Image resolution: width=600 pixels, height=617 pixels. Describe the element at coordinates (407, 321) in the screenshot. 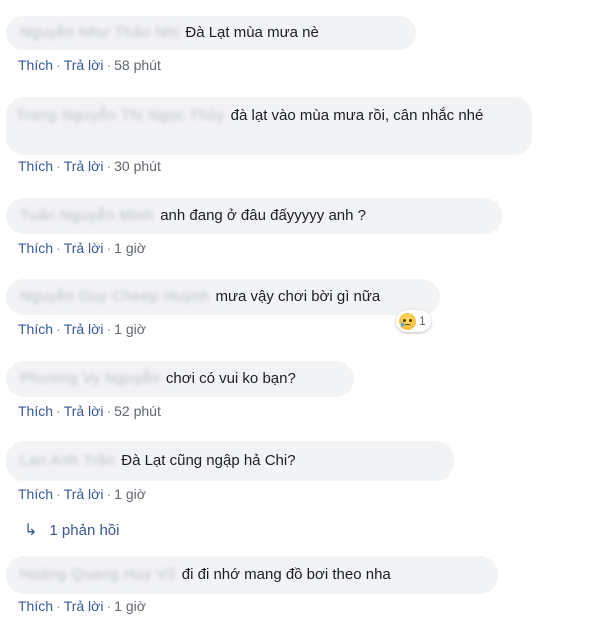

I see `sad-reaction-icon` at that location.